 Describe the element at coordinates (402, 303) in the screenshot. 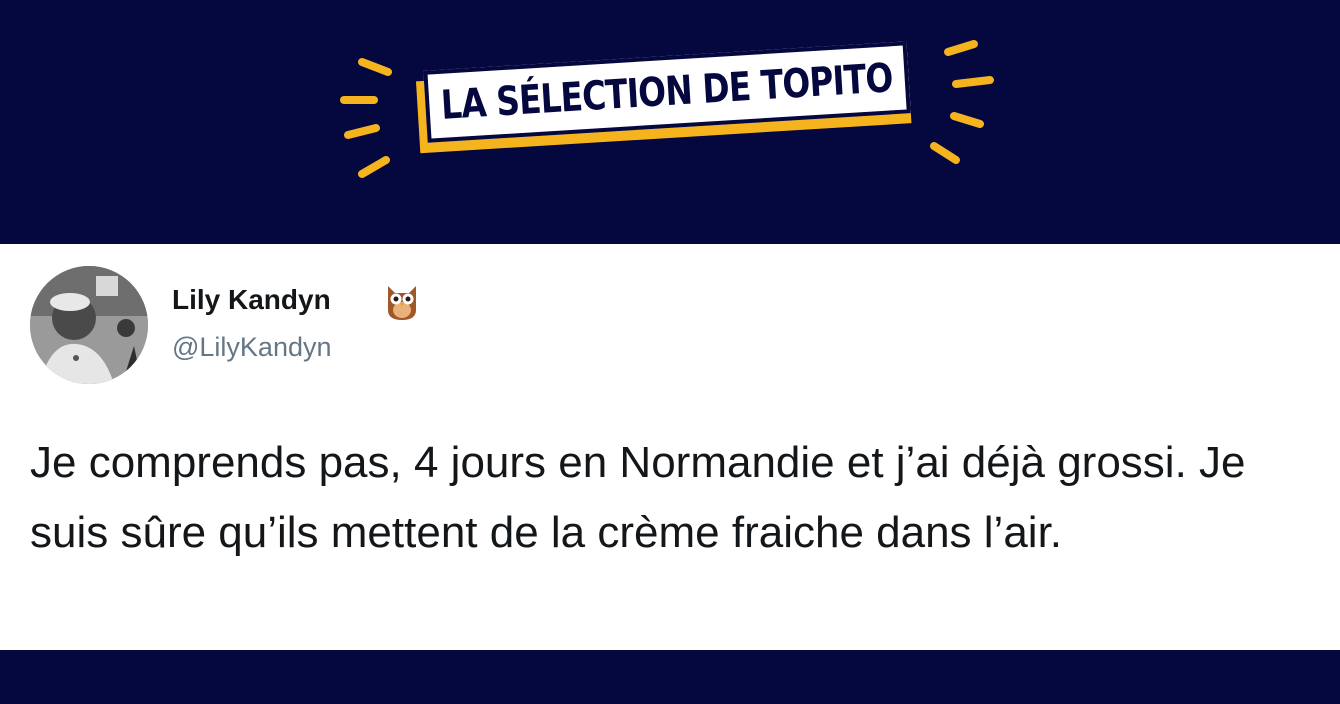

I see `owl-emoji-icon` at that location.